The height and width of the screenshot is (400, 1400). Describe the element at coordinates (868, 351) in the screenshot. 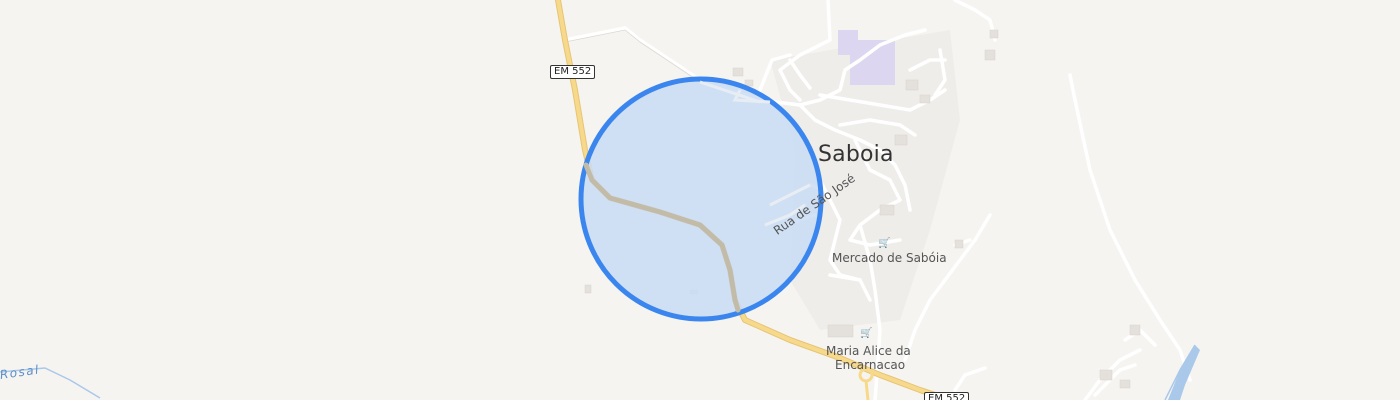

I see `poi-maria-alice-line1: Maria Alice da` at that location.